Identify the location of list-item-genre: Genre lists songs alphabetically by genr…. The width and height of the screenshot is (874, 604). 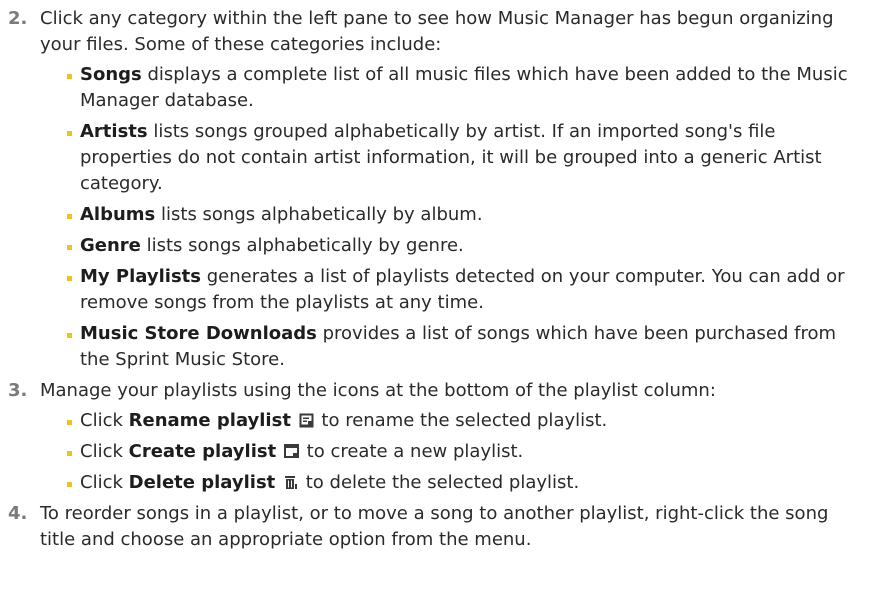
(447, 246).